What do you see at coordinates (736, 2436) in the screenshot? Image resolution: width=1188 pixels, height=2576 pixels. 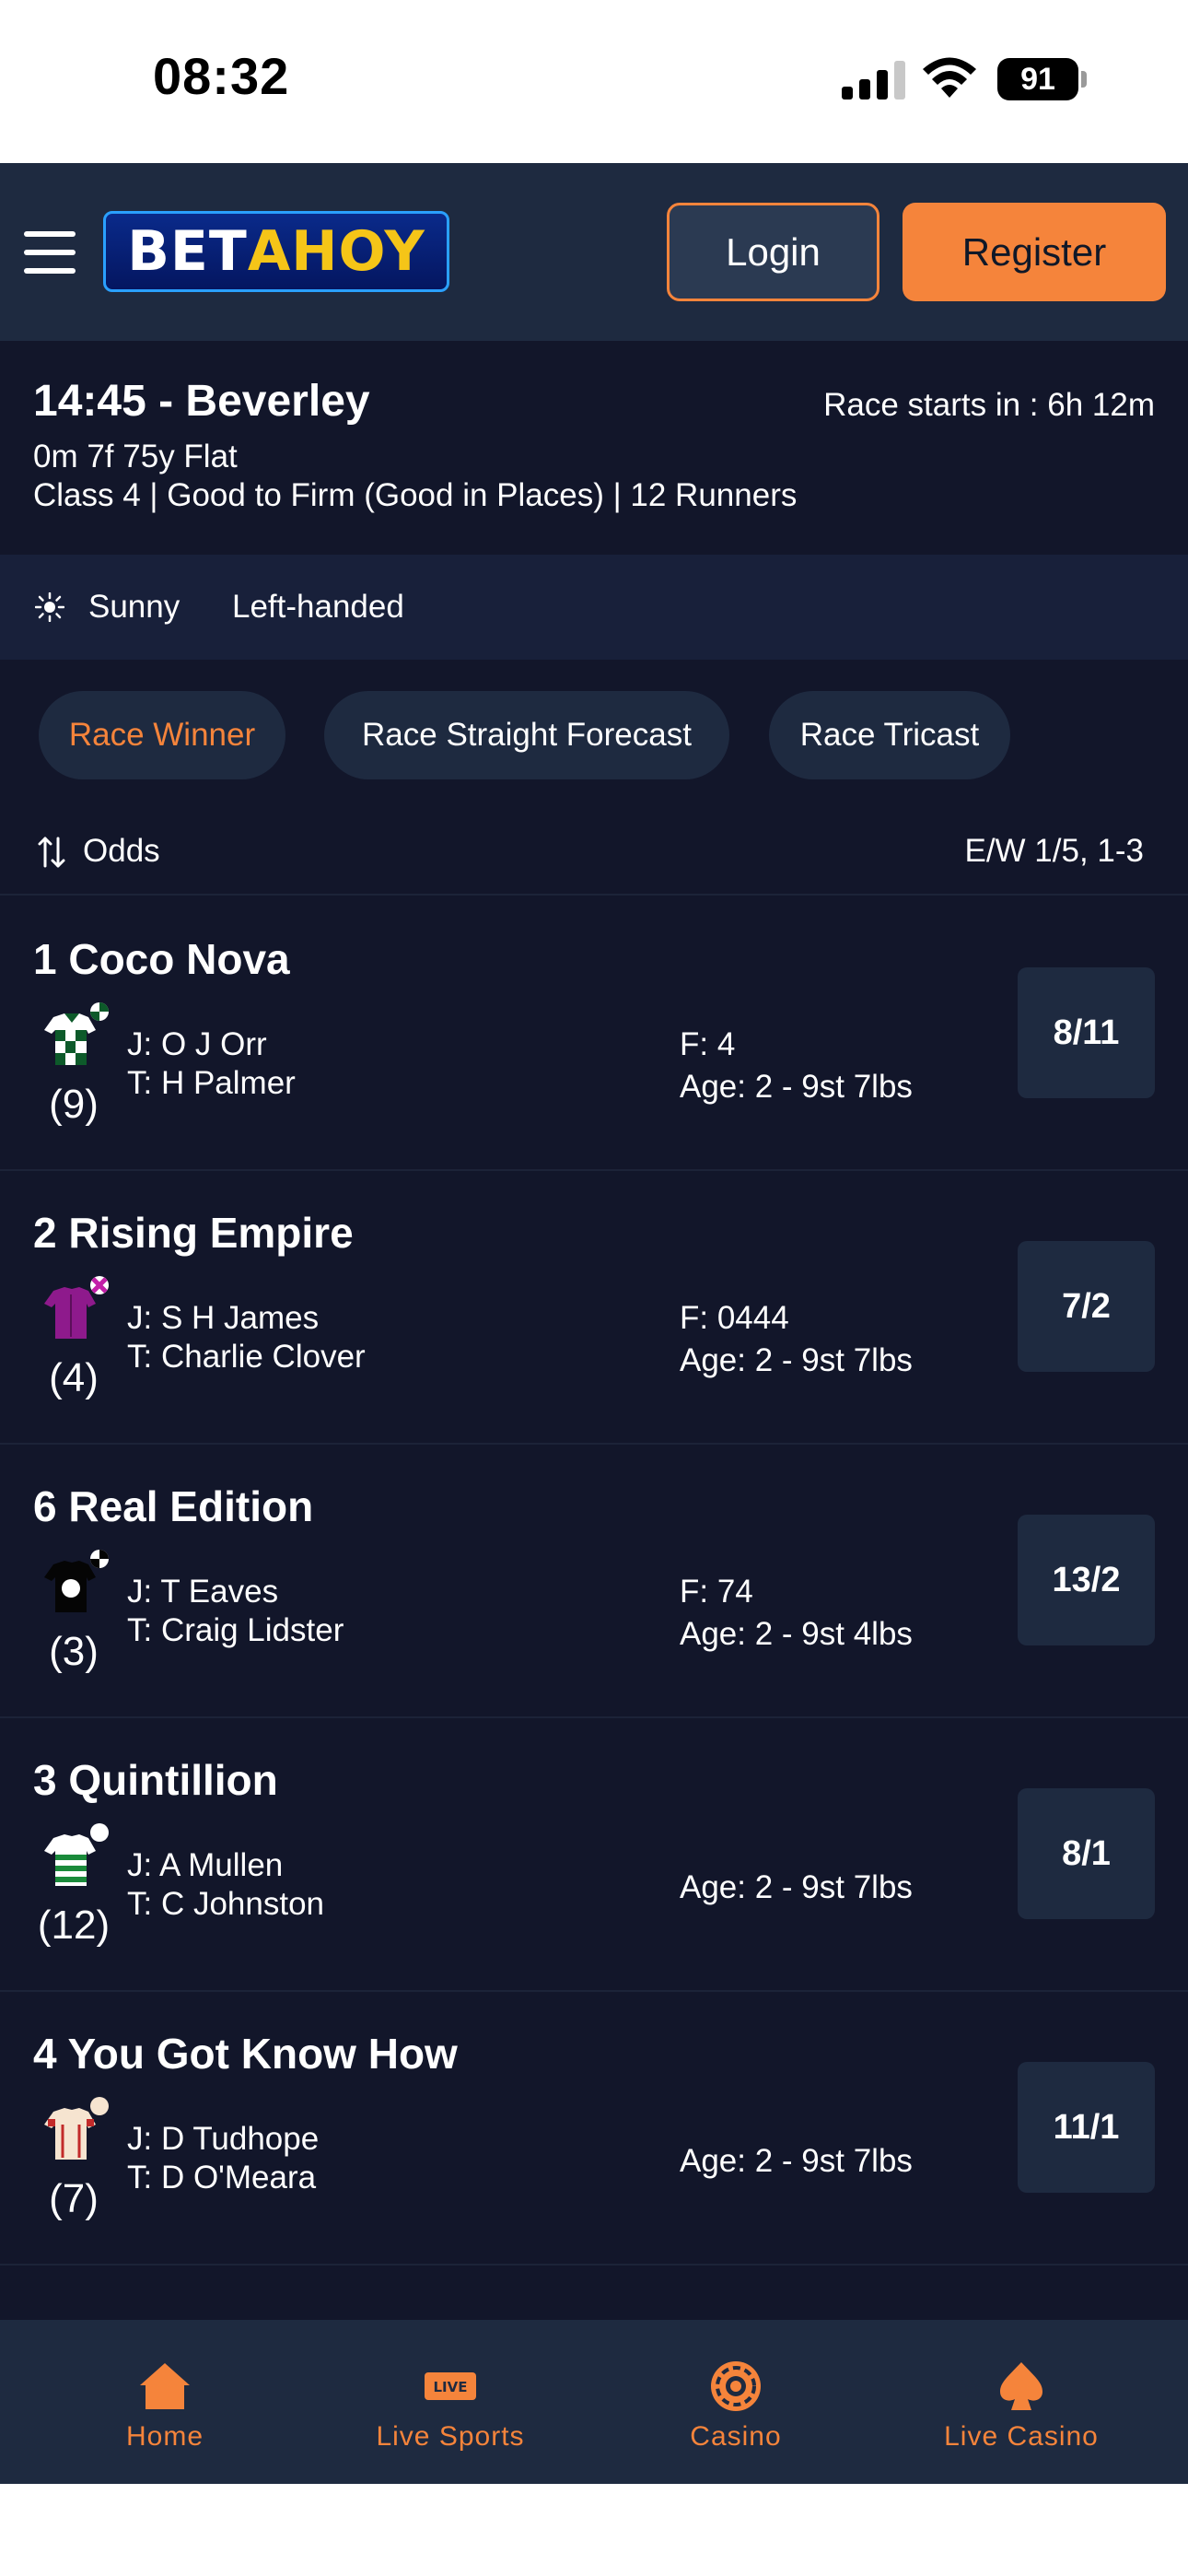 I see `nav-label: Casino` at bounding box center [736, 2436].